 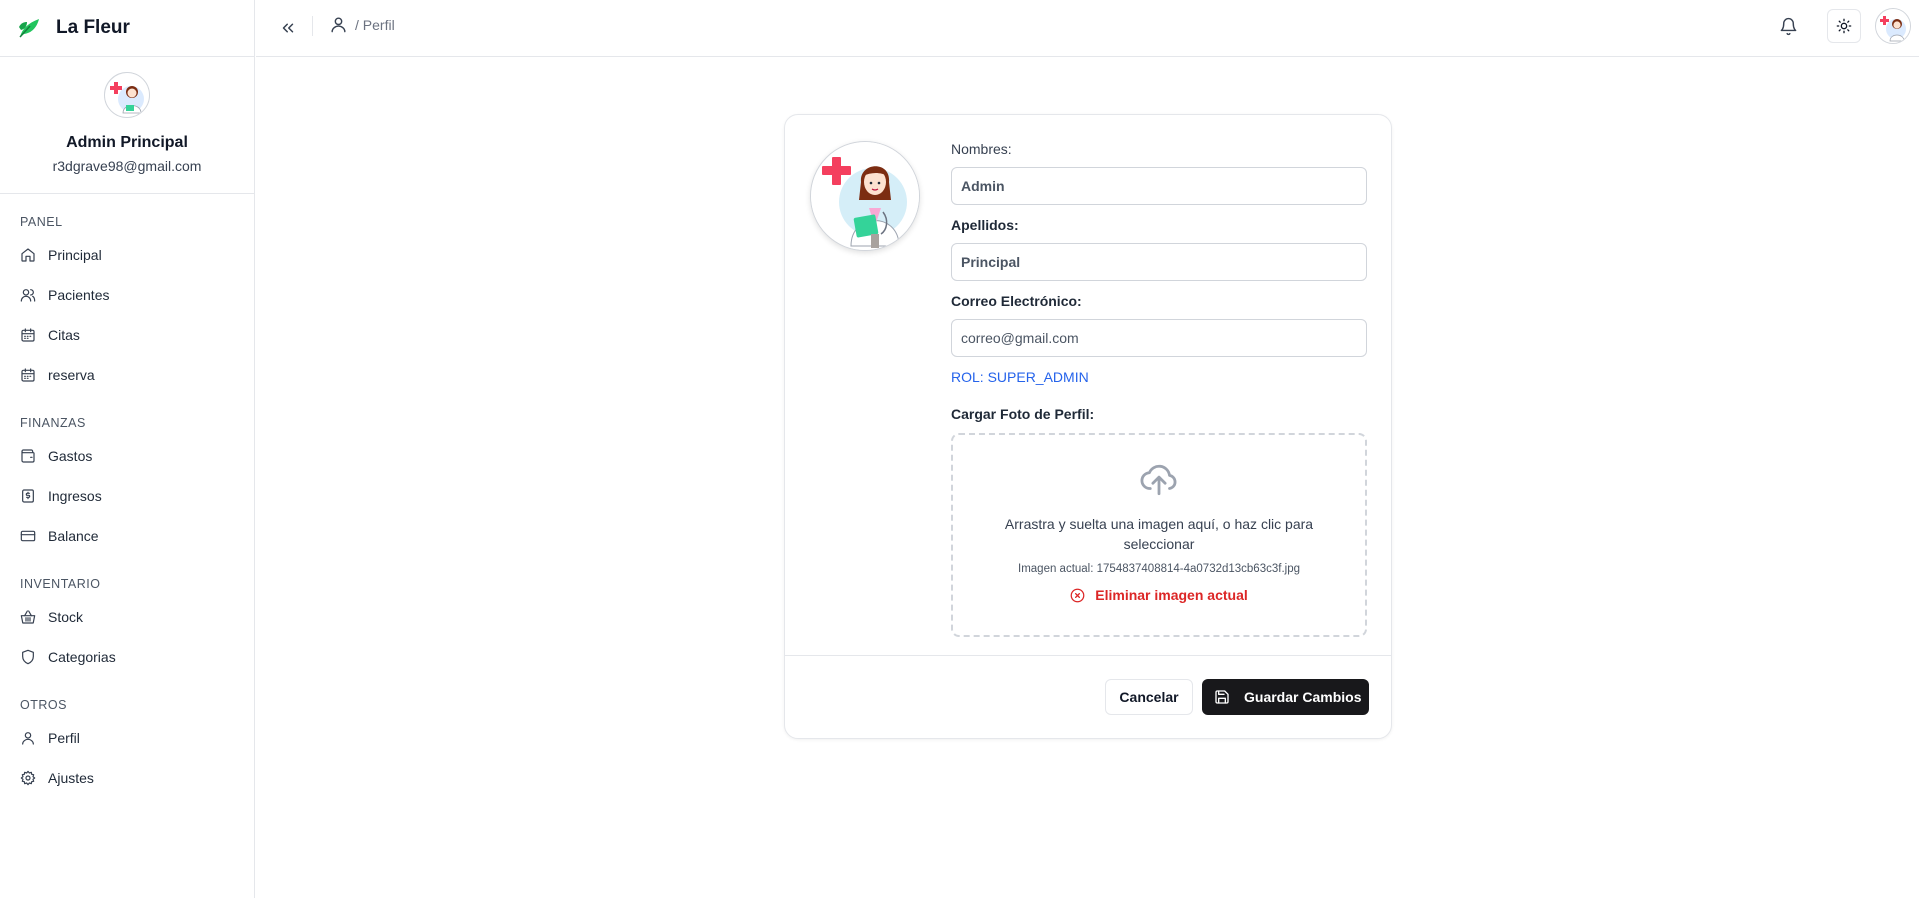 I want to click on sidebar-item-label: Ingresos, so click(x=75, y=496).